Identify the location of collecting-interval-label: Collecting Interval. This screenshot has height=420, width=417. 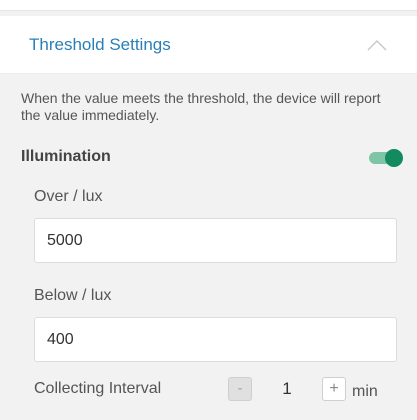
(98, 388).